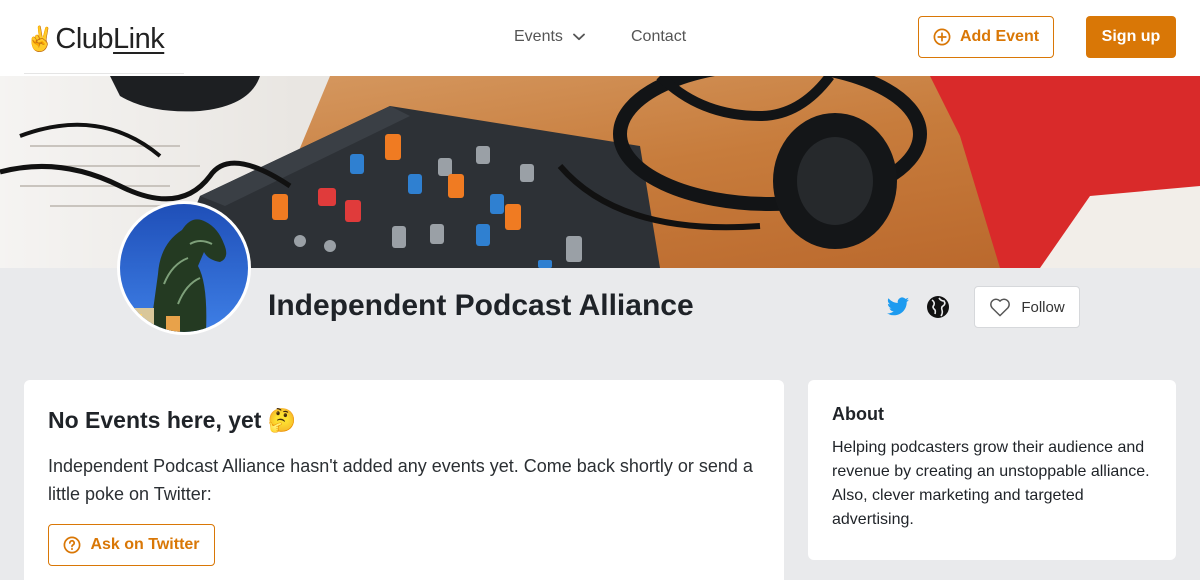  I want to click on club-name-title: Independent Podcast Alliance, so click(481, 305).